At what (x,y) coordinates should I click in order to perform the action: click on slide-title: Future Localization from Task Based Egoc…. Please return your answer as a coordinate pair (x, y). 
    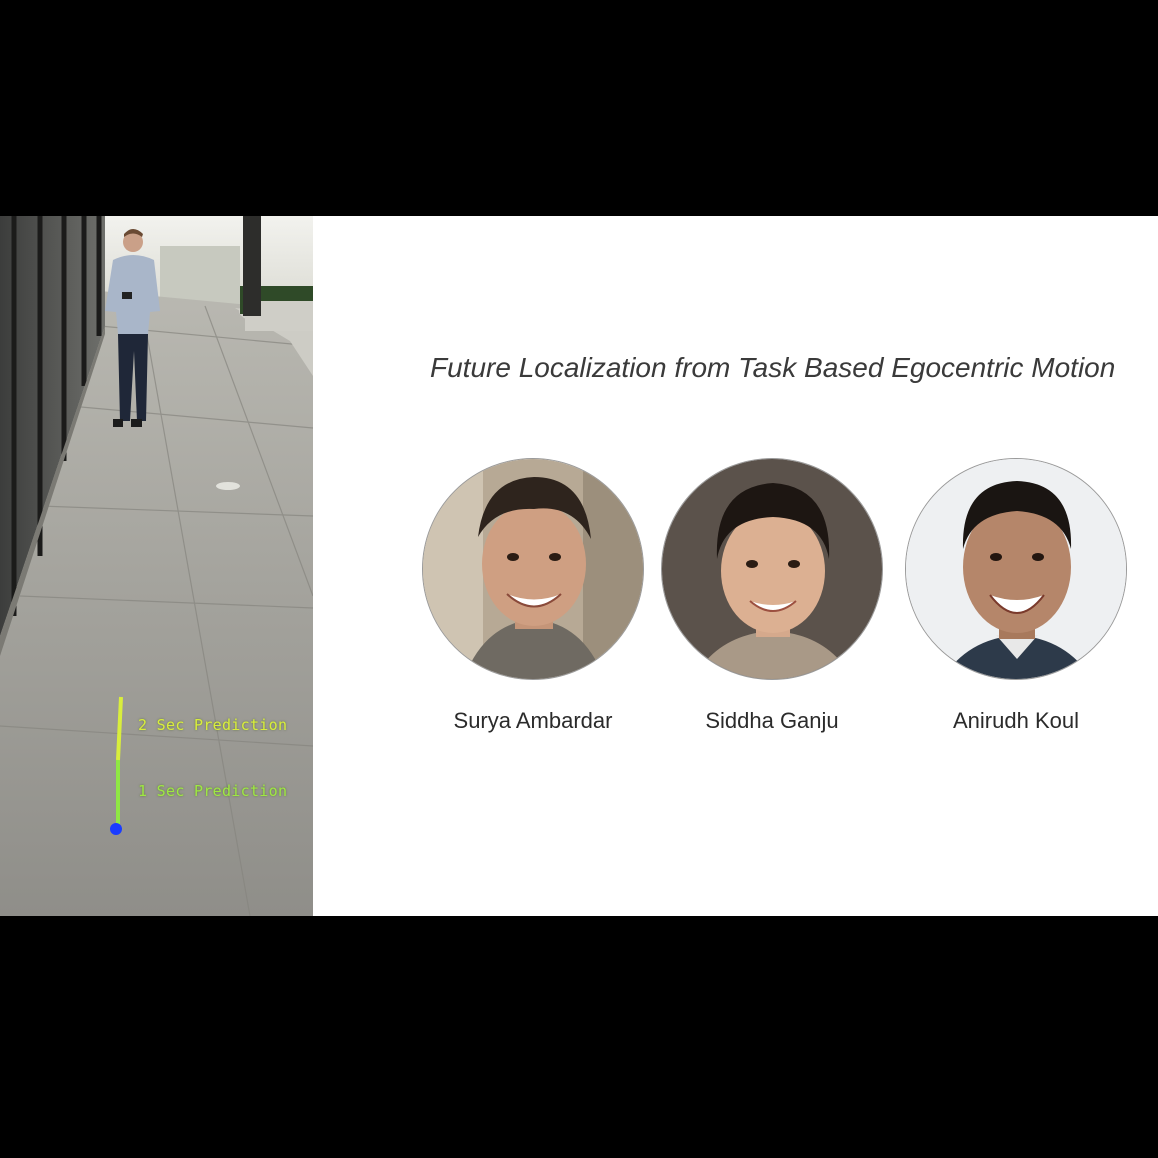
    Looking at the image, I should click on (773, 367).